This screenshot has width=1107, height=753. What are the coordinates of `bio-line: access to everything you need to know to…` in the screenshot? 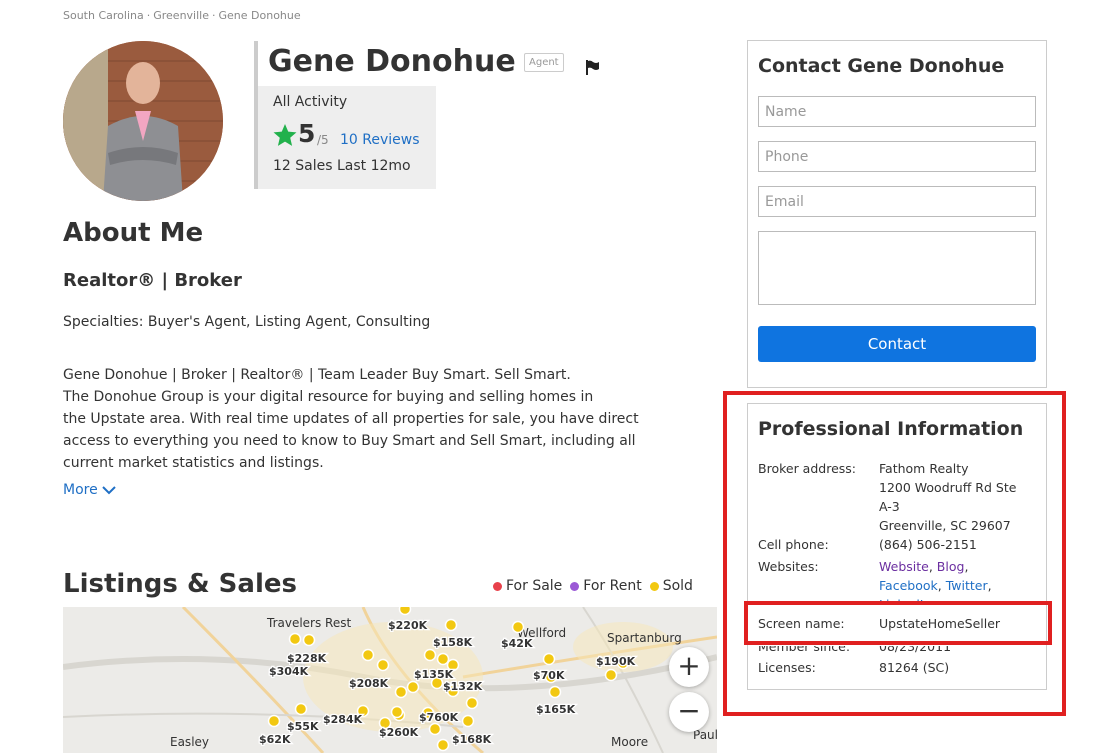 It's located at (349, 441).